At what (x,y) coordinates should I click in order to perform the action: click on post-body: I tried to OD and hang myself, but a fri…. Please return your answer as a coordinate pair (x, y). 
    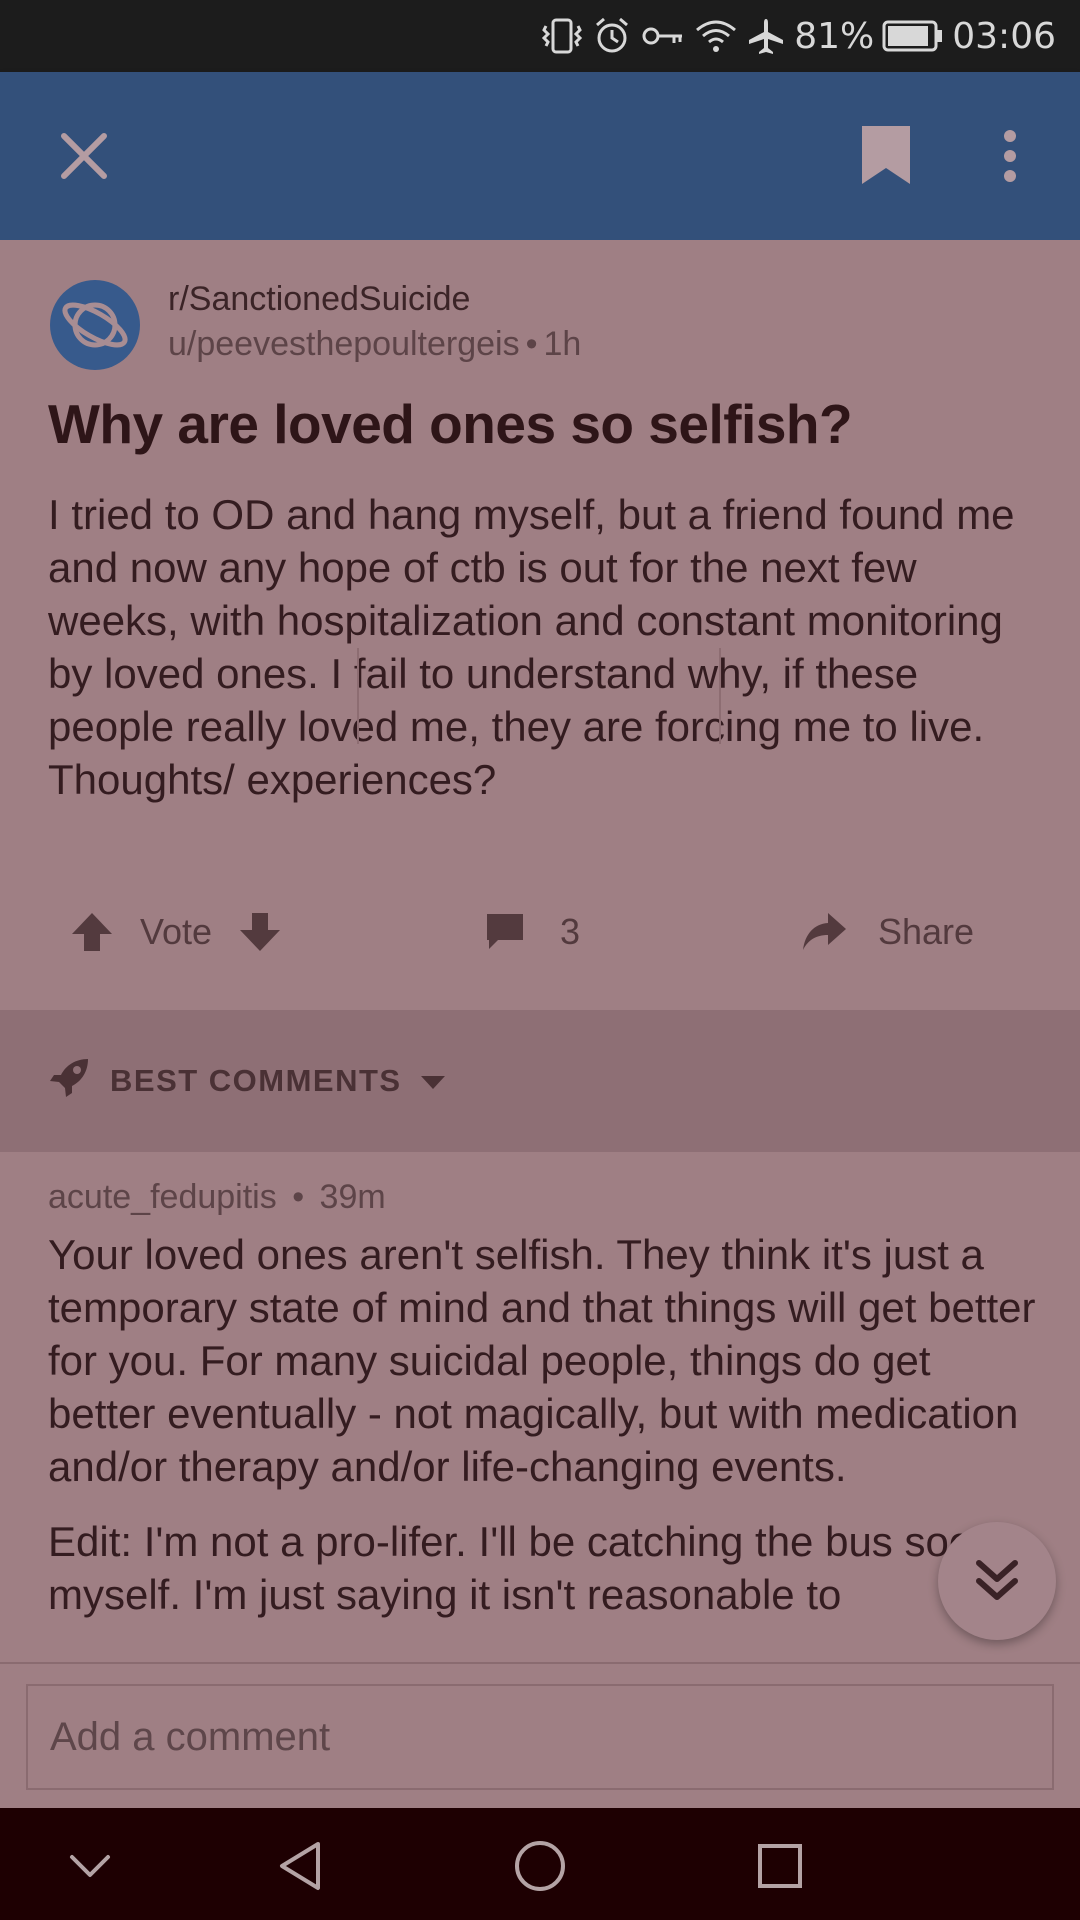
    Looking at the image, I should click on (531, 647).